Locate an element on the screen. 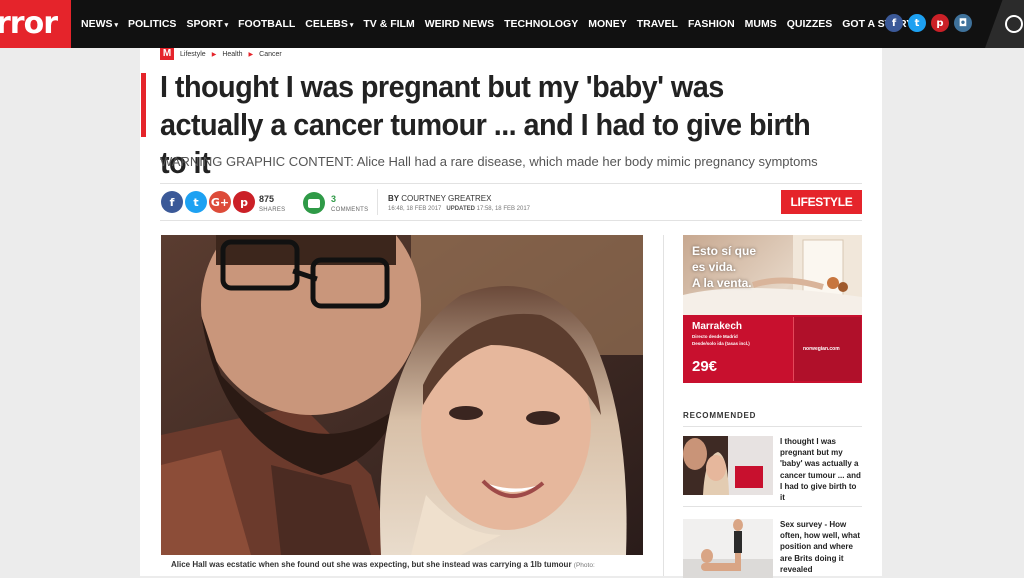 The image size is (1024, 578). nav-item-football: FOOTBALL is located at coordinates (266, 24).